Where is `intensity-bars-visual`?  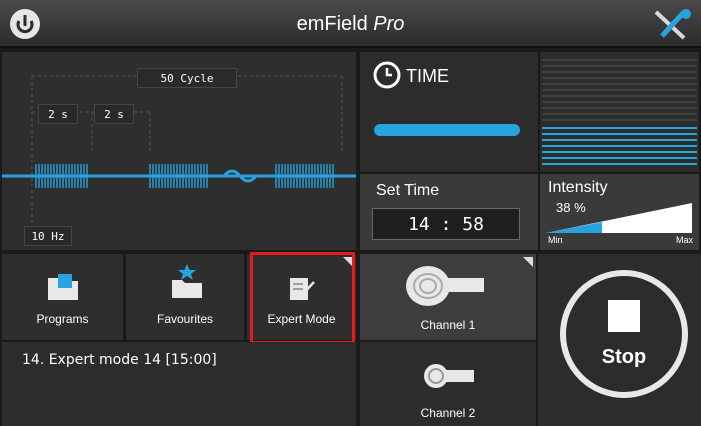
intensity-bars-visual is located at coordinates (619, 112).